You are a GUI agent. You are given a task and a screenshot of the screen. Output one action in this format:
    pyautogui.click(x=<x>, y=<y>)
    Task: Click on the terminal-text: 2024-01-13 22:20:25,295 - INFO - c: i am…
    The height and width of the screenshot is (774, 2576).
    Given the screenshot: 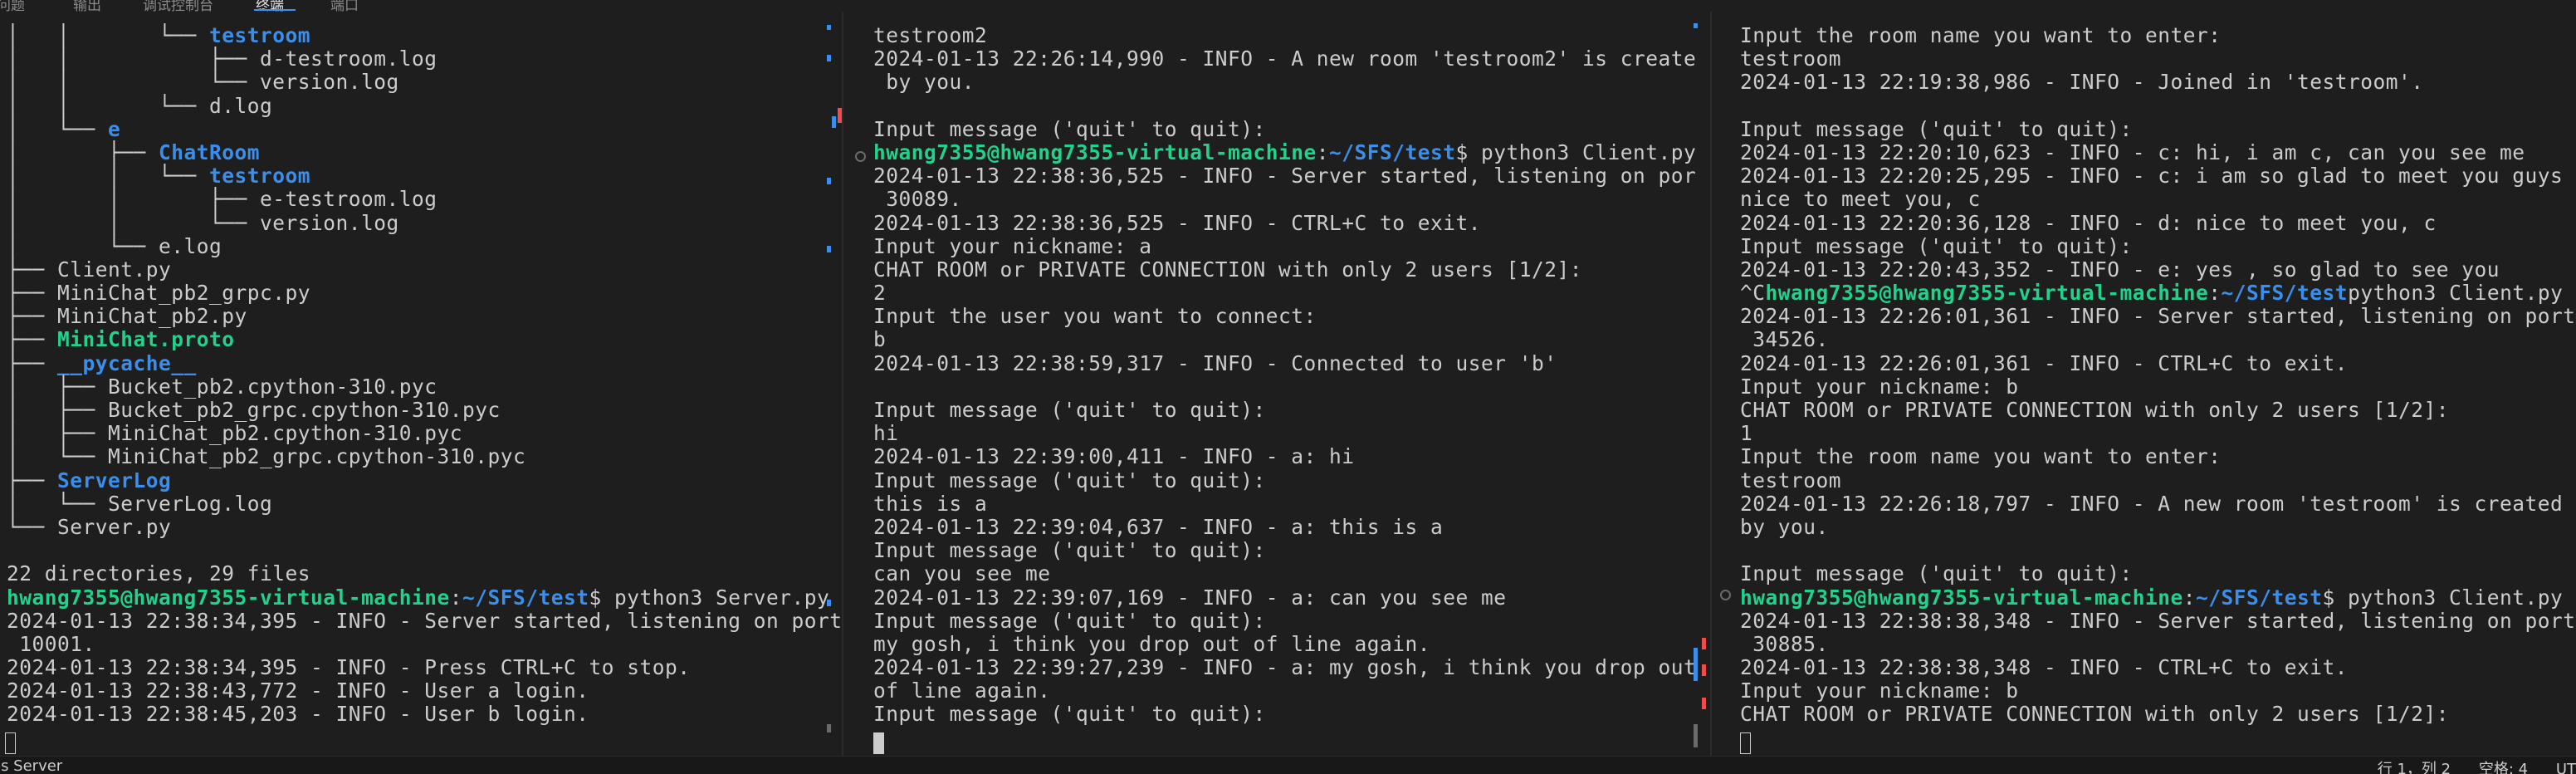 What is the action you would take?
    pyautogui.click(x=2152, y=176)
    